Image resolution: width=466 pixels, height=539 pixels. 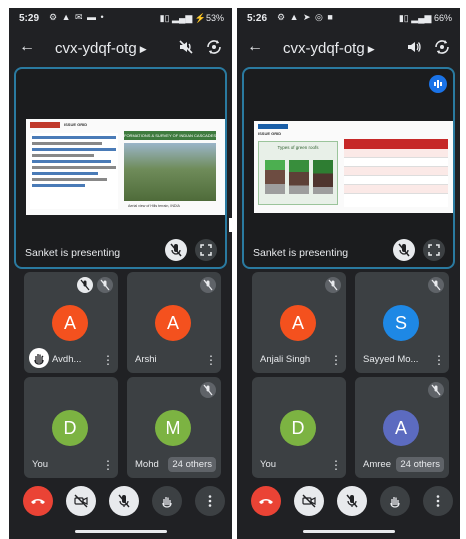 I want to click on participant-tile: M Mohd 24 others, so click(x=174, y=427).